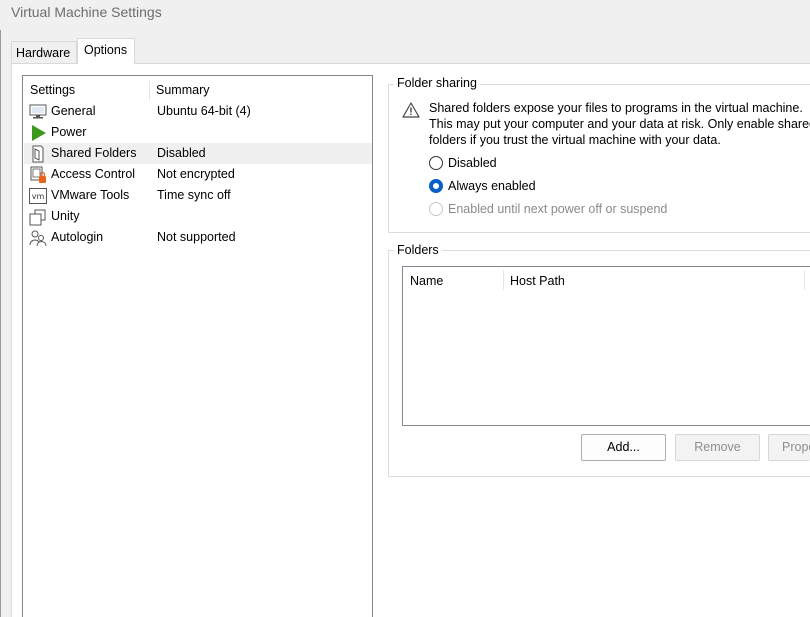 The width and height of the screenshot is (810, 617). I want to click on folders-title: Folders, so click(418, 250).